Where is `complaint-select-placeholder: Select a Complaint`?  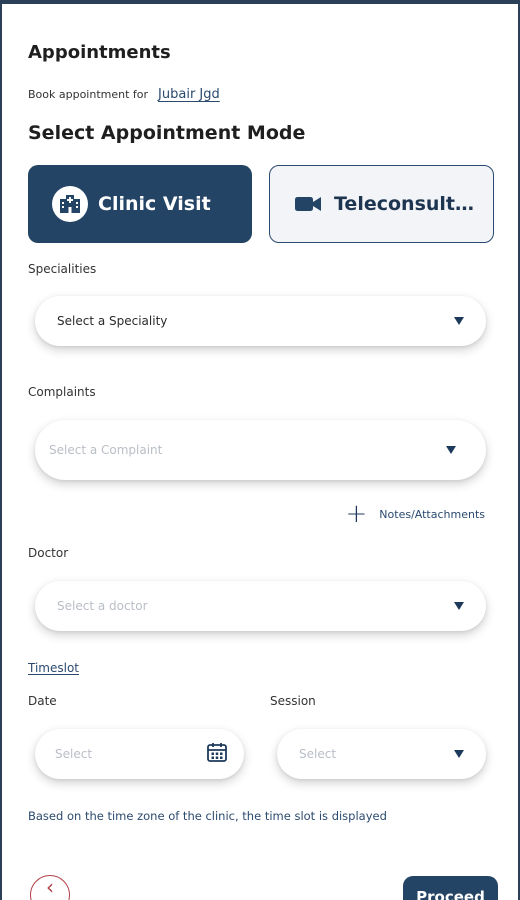
complaint-select-placeholder: Select a Complaint is located at coordinates (106, 450).